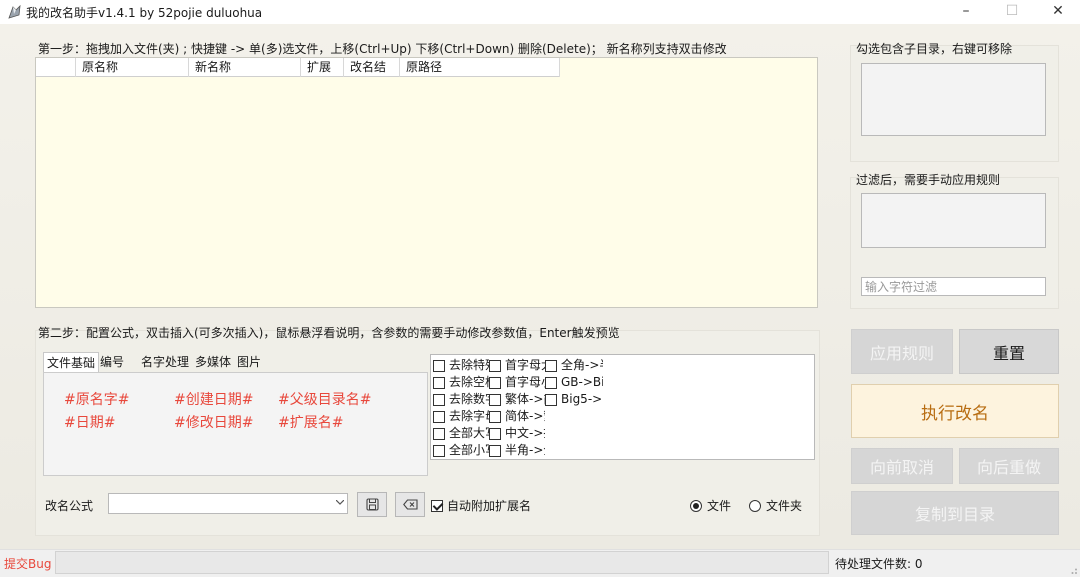 This screenshot has height=577, width=1080. Describe the element at coordinates (27, 563) in the screenshot. I see `submit-bug-link: 提交Bug` at that location.